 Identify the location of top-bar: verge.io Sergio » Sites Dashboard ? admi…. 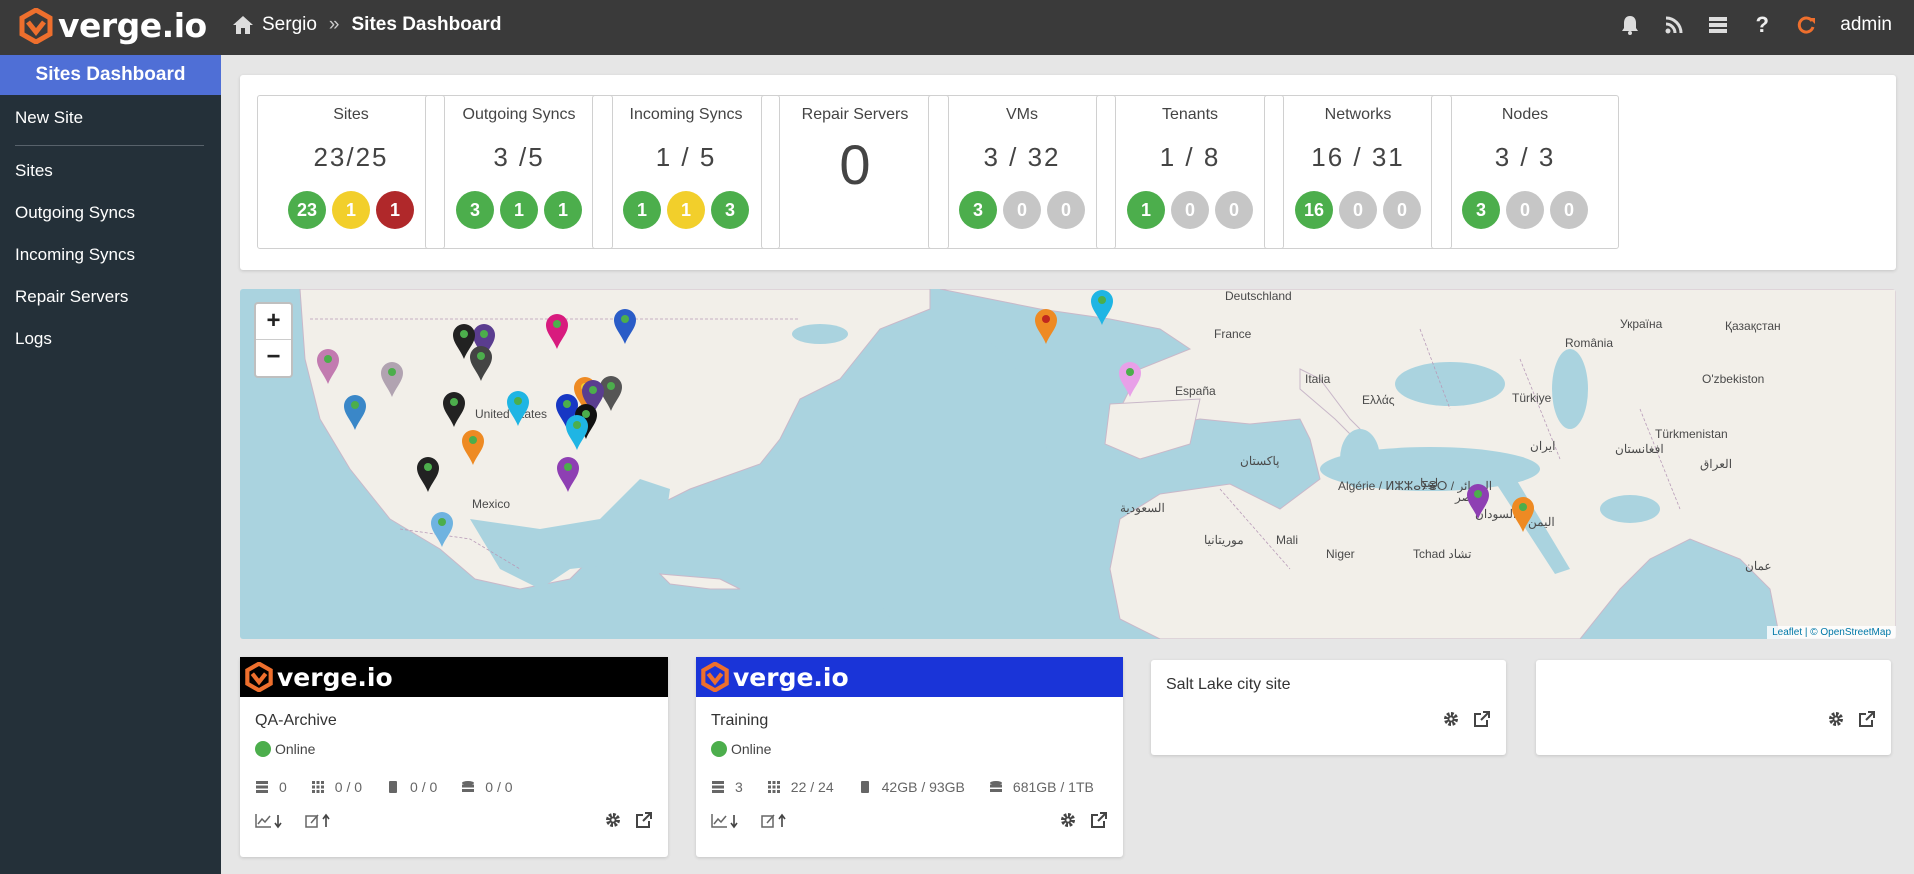
(957, 27).